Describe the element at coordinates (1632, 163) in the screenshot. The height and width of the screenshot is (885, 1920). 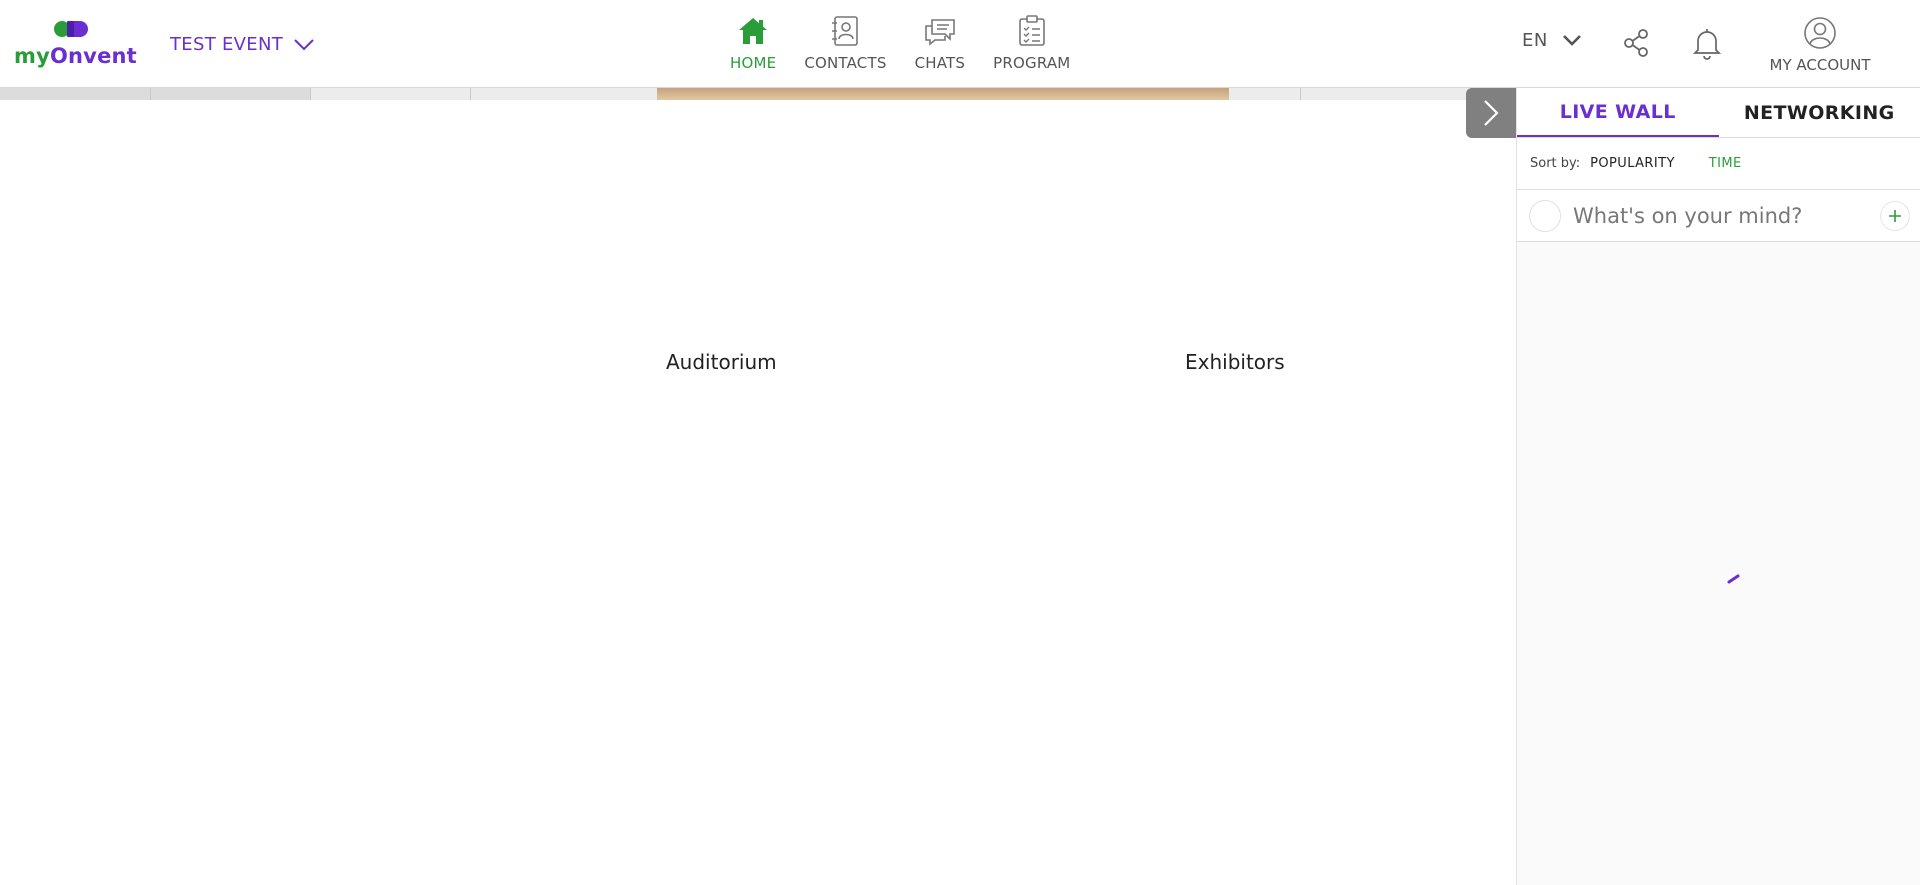
I see `sort-popularity: POPULARITY` at that location.